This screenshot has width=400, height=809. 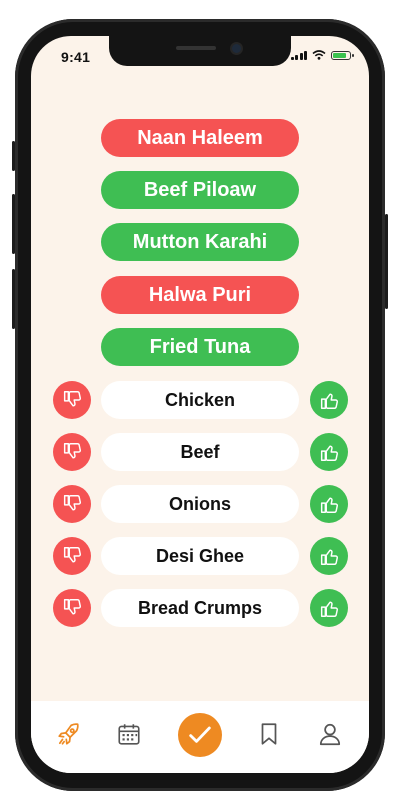 What do you see at coordinates (13, 156) in the screenshot?
I see `mute-switch` at bounding box center [13, 156].